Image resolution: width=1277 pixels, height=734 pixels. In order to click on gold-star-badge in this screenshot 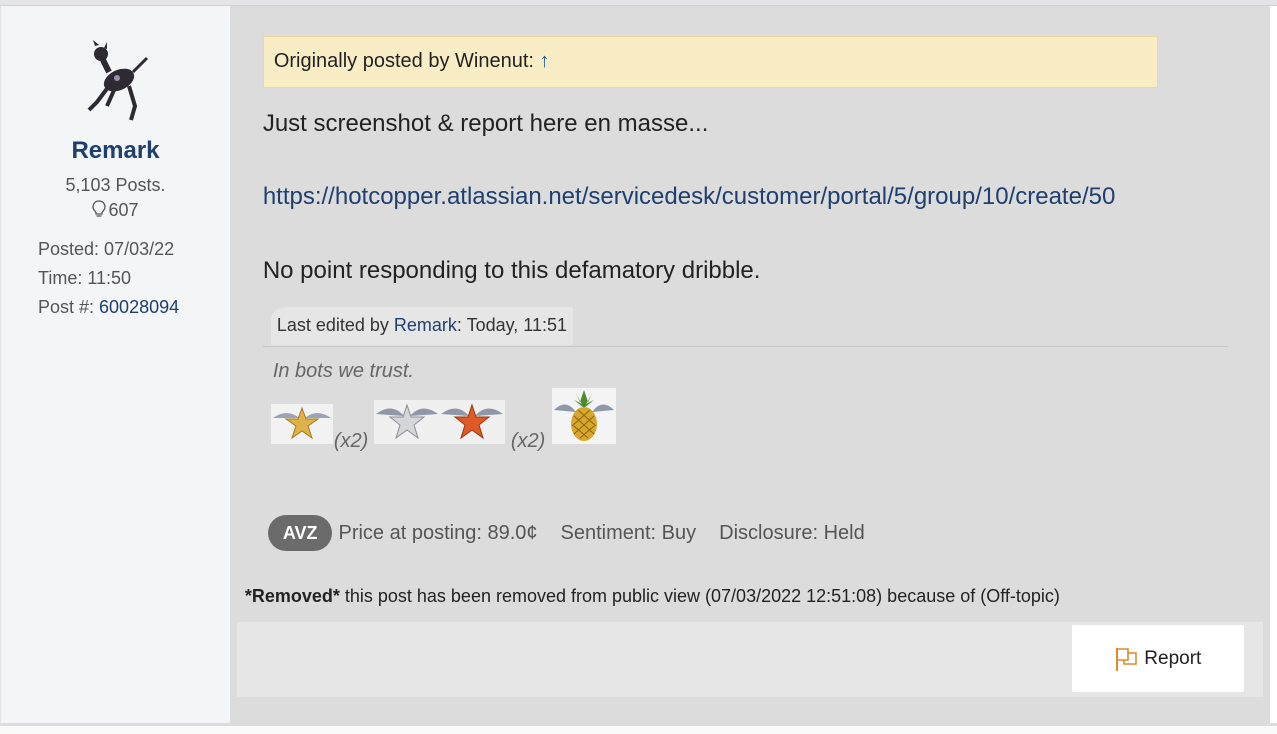, I will do `click(301, 424)`.